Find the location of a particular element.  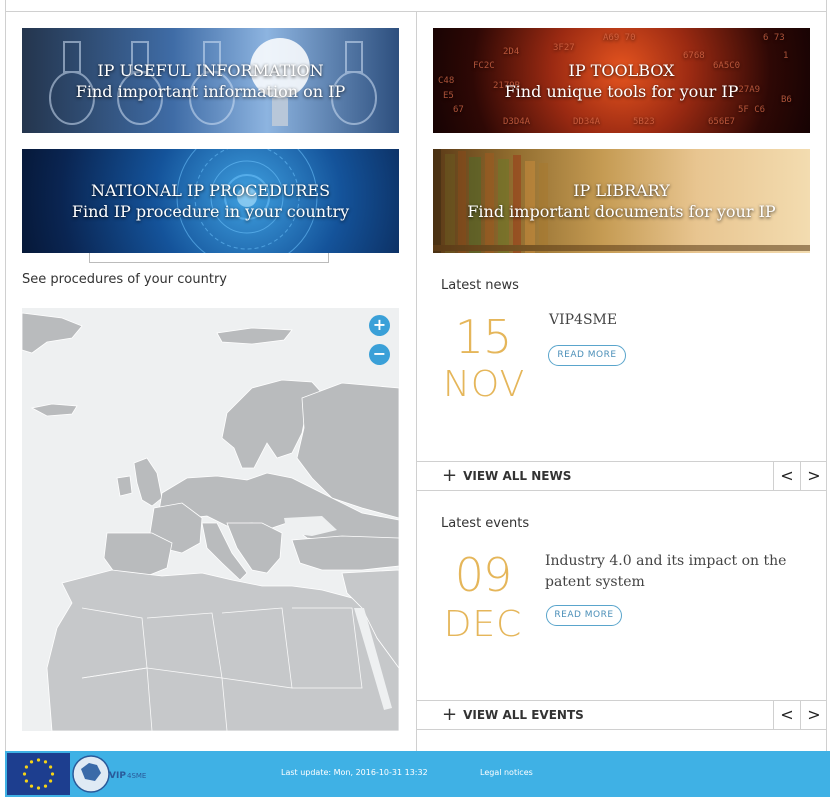

banner-subtitle: Find unique tools for your IP is located at coordinates (621, 91).